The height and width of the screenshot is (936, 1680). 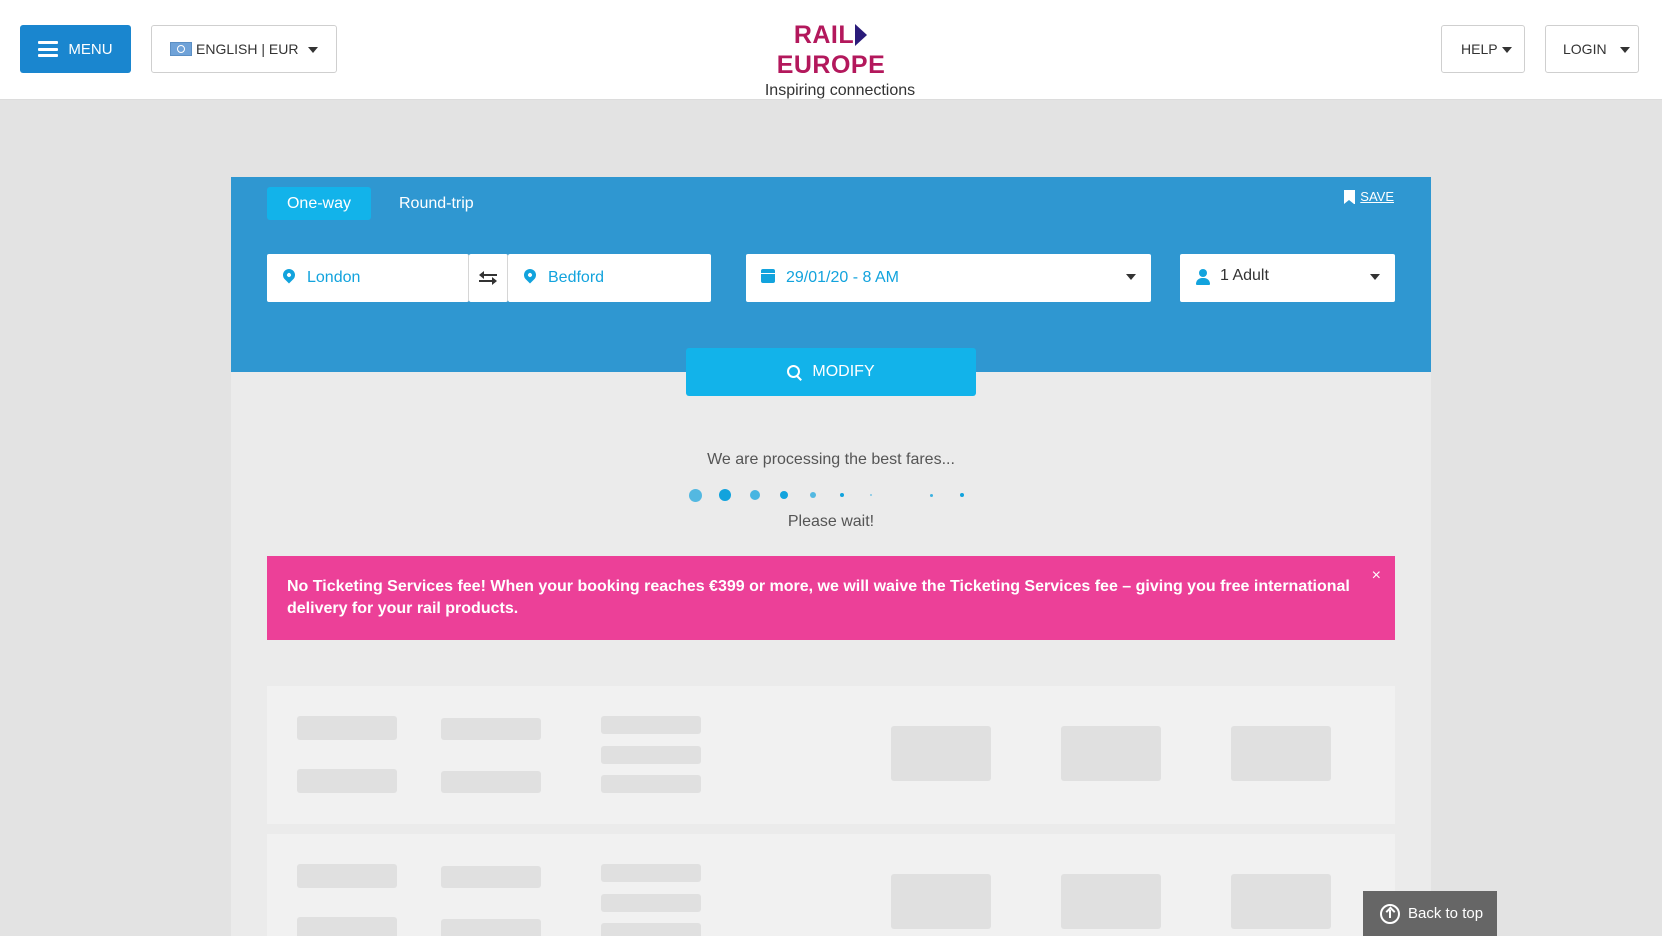 I want to click on language-label: ENGLISH | EUR, so click(x=247, y=49).